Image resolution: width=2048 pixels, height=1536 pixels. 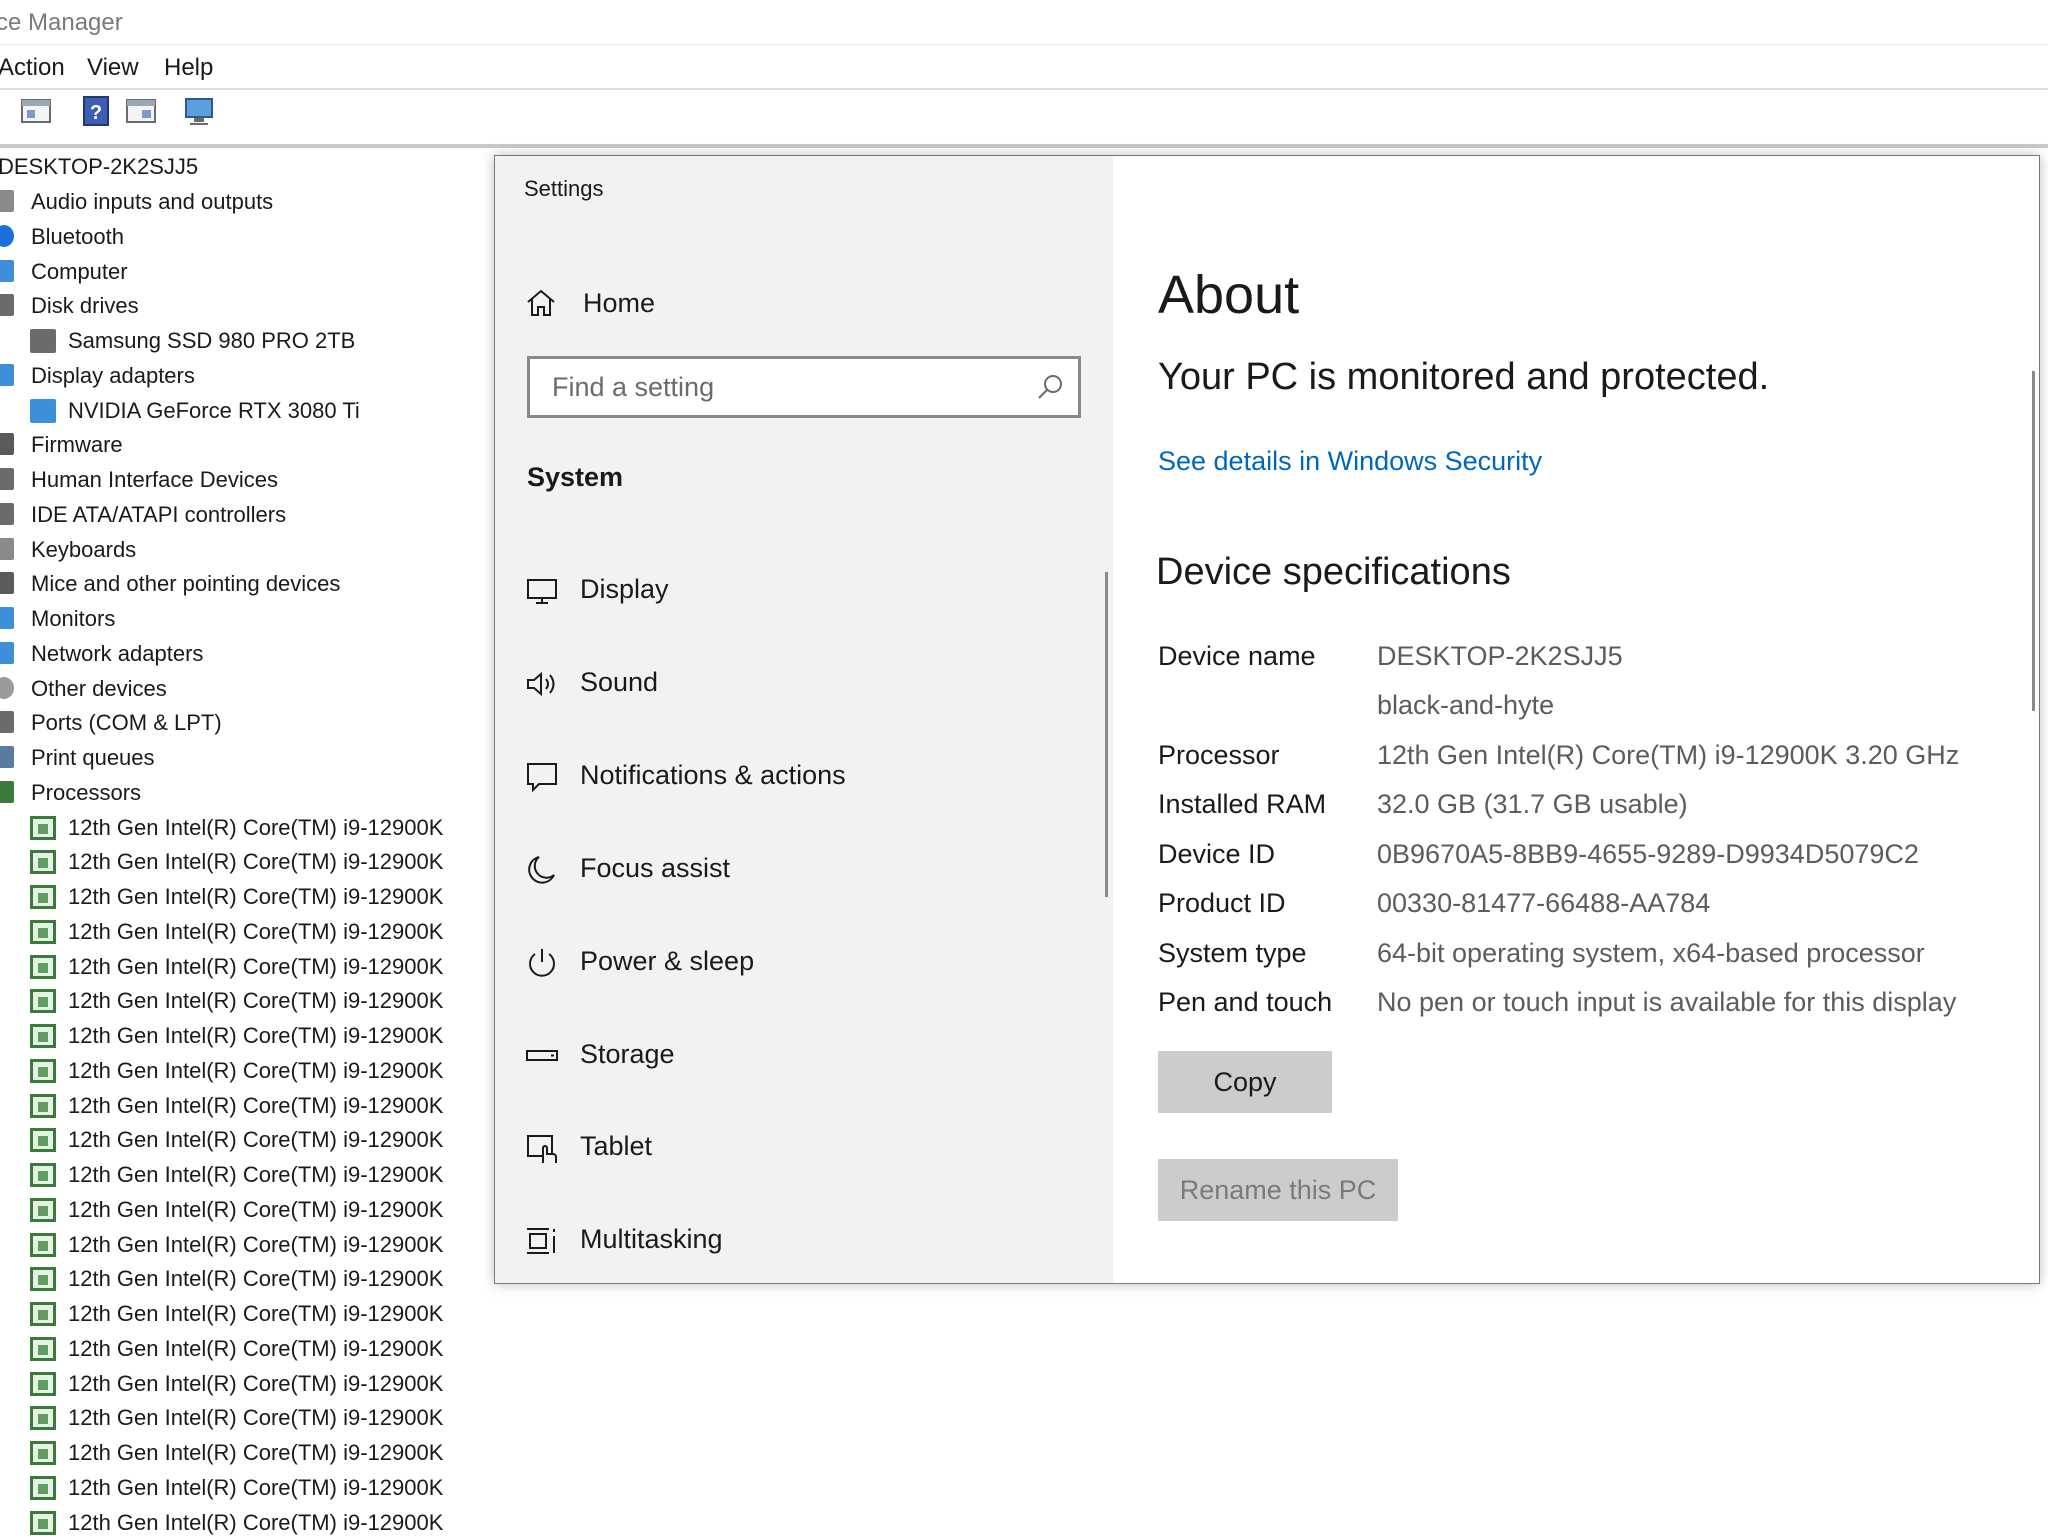 What do you see at coordinates (61, 22) in the screenshot?
I see `device-manager-title: ce Manager` at bounding box center [61, 22].